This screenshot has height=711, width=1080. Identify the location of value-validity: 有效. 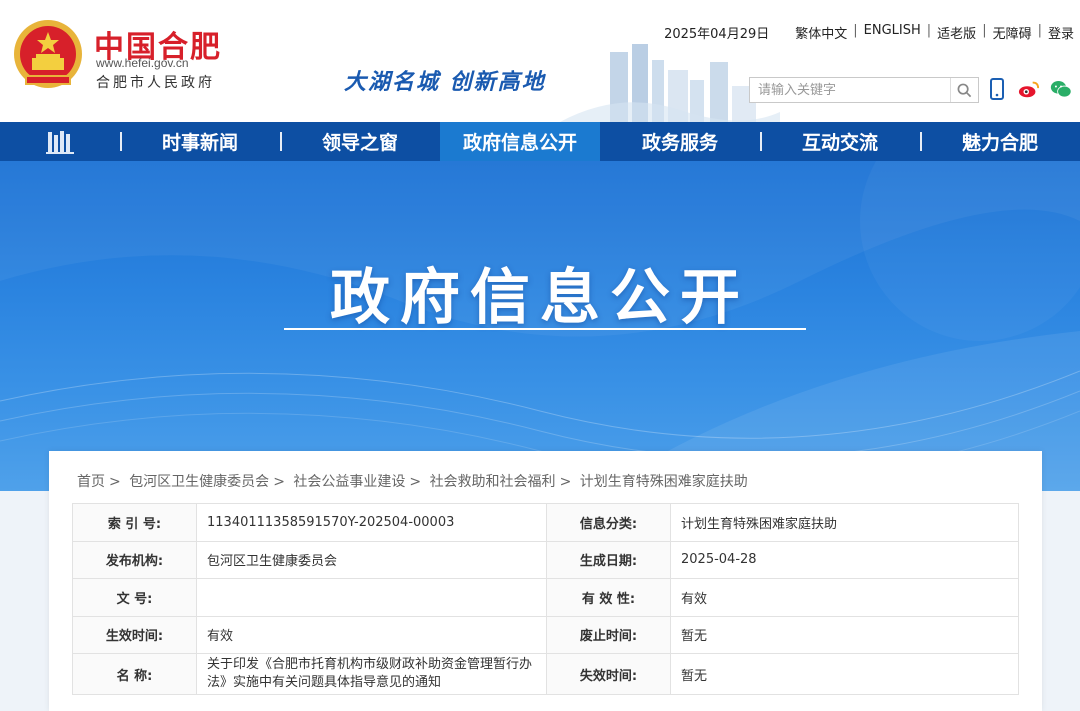
(844, 597).